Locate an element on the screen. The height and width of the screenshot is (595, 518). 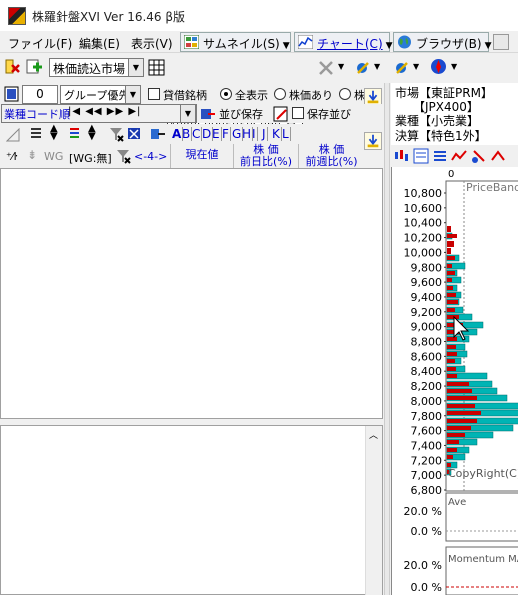
save-sort-checkbox is located at coordinates (298, 113).